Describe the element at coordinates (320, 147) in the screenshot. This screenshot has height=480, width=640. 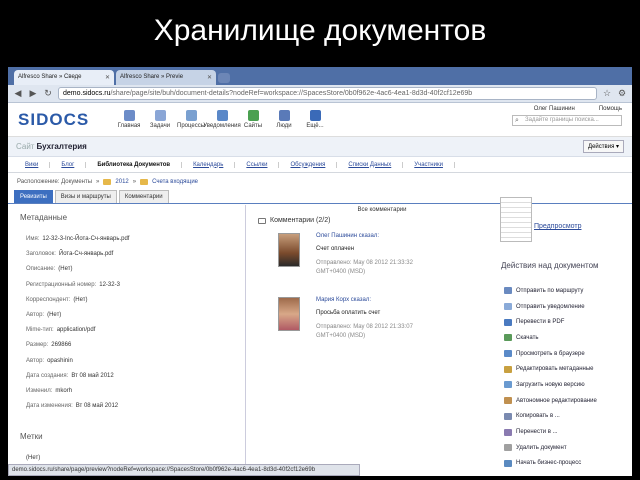
I see `site-title-bar: Сайт Бухгалтерия Действия ▾` at that location.